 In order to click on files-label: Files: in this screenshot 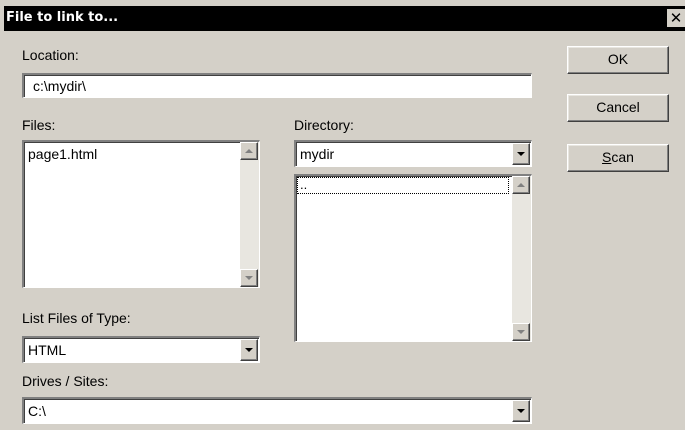, I will do `click(39, 125)`.